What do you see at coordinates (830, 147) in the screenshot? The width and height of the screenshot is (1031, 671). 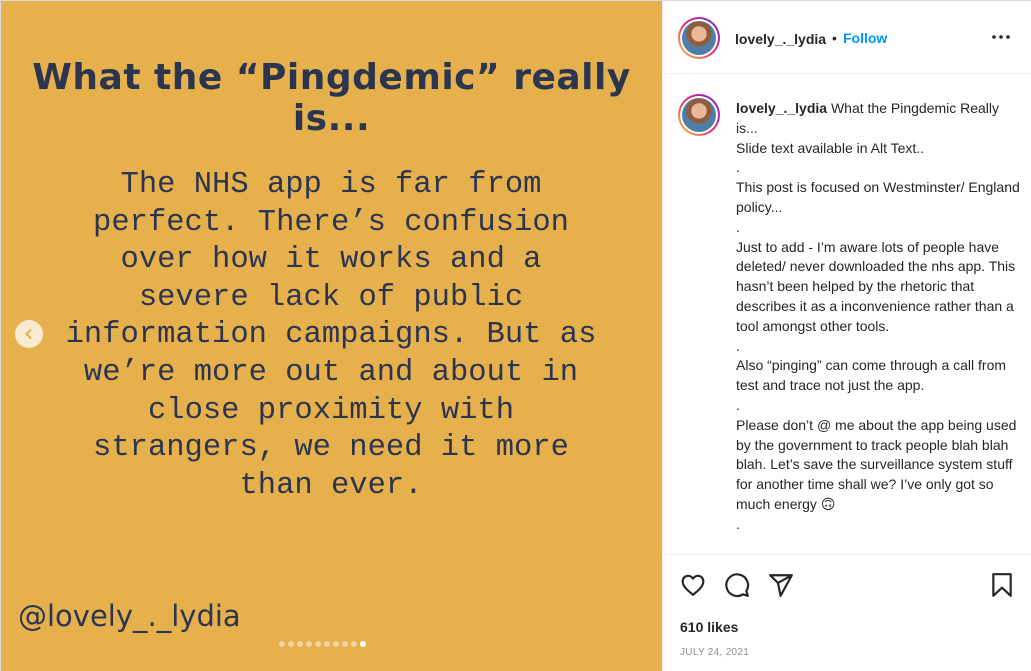 I see `caption-line: Slide text available in Alt Text..` at bounding box center [830, 147].